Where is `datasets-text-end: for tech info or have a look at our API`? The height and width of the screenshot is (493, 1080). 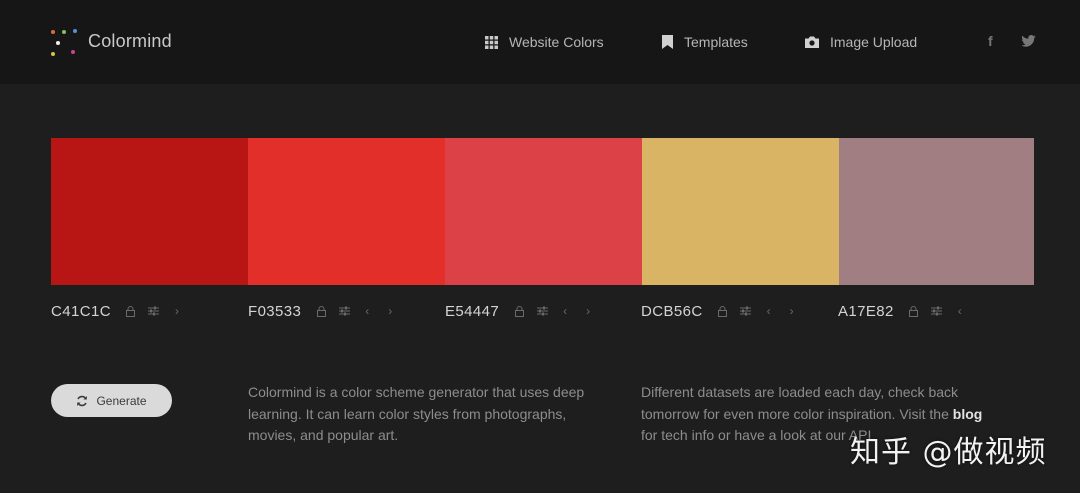 datasets-text-end: for tech info or have a look at our API is located at coordinates (756, 435).